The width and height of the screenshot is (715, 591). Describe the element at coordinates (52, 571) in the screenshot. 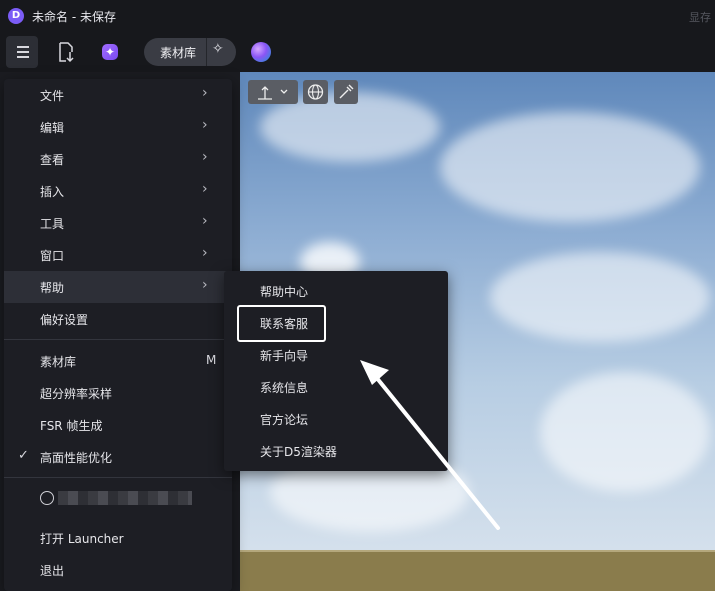

I see `menu-item-label: 退出` at that location.